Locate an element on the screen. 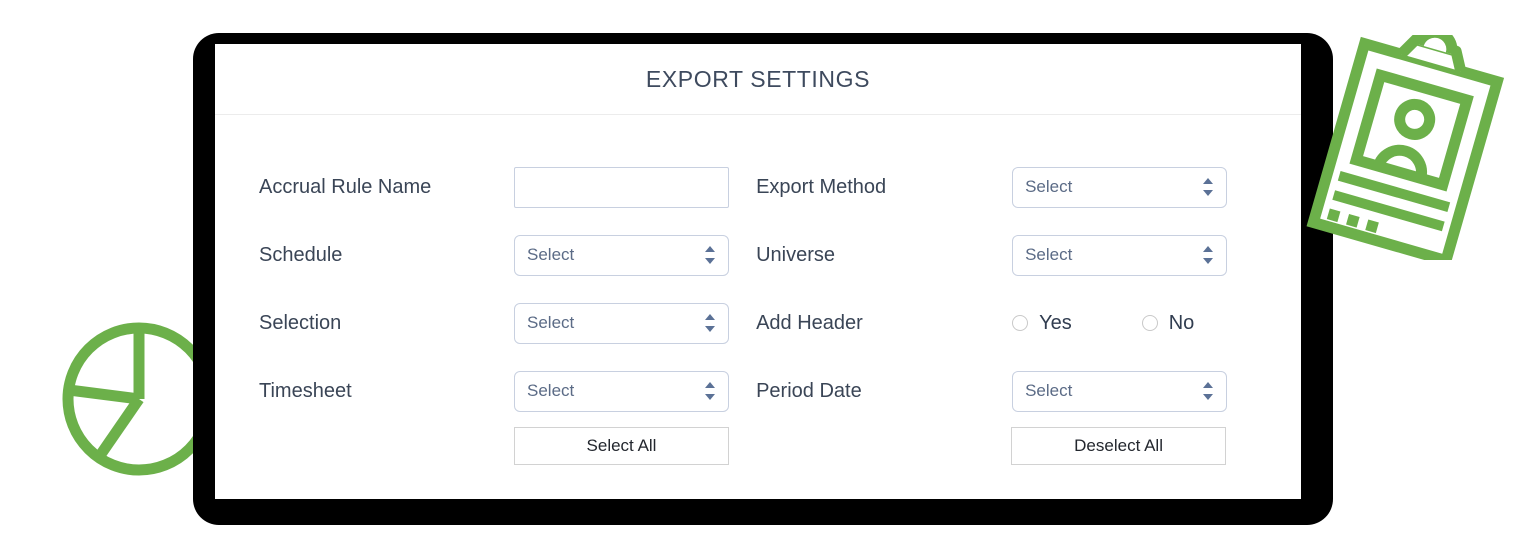 Image resolution: width=1527 pixels, height=550 pixels. form-row: Selection Select Add Header Yes No is located at coordinates (758, 323).